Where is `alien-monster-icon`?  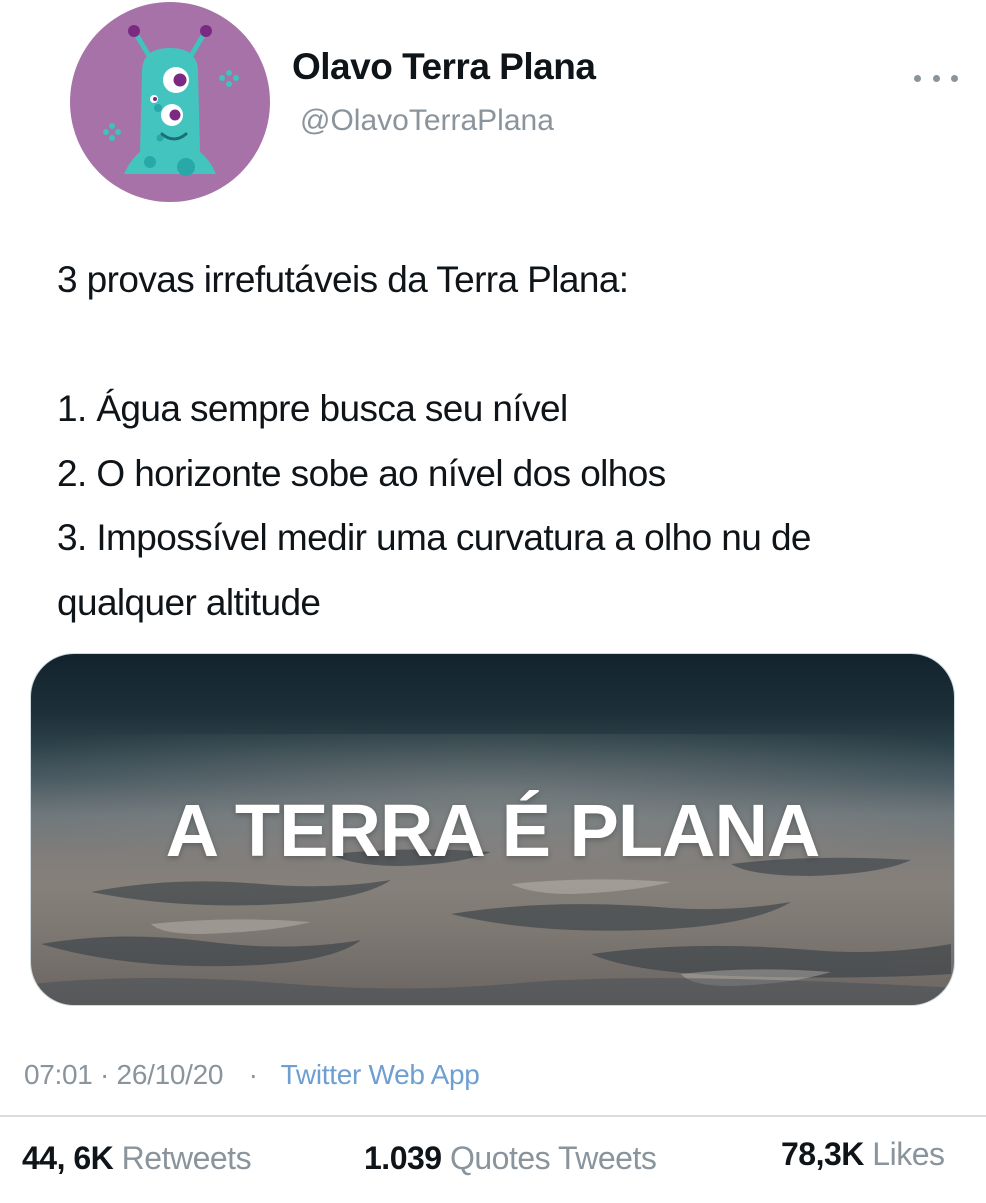
alien-monster-icon is located at coordinates (171, 100).